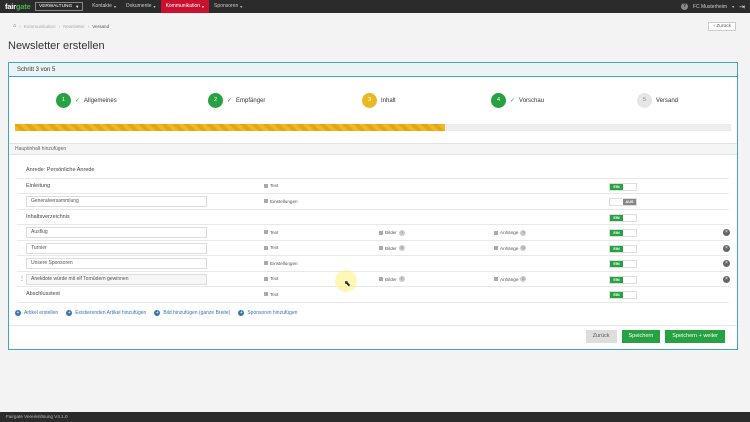 The width and height of the screenshot is (750, 422). I want to click on create-article-link: + Artikel erstellen, so click(36, 313).